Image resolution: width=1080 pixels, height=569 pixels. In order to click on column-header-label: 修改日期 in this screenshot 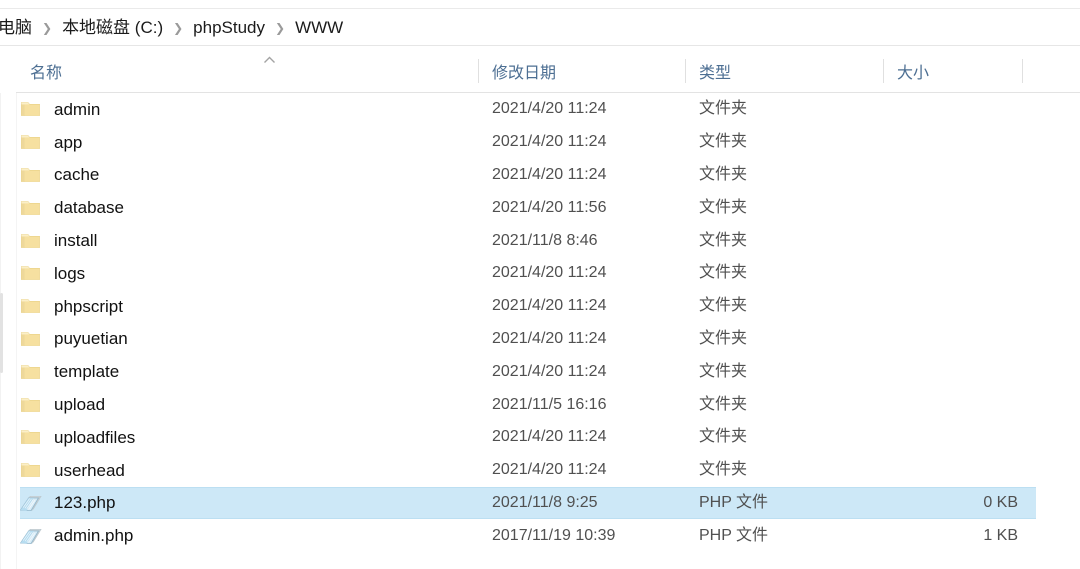, I will do `click(524, 73)`.